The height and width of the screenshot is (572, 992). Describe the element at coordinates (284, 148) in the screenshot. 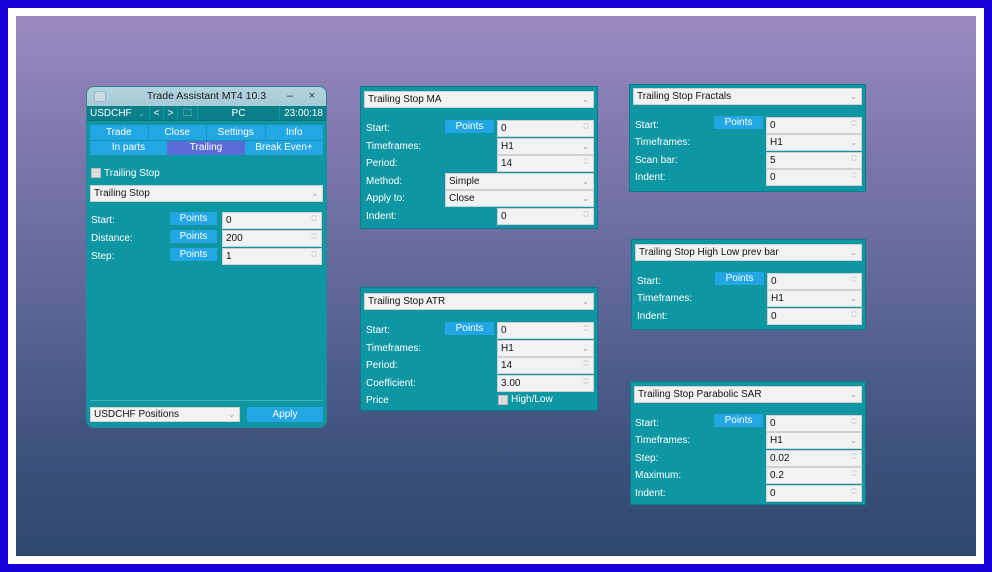

I see `subtab-break-even: Break Even+` at that location.